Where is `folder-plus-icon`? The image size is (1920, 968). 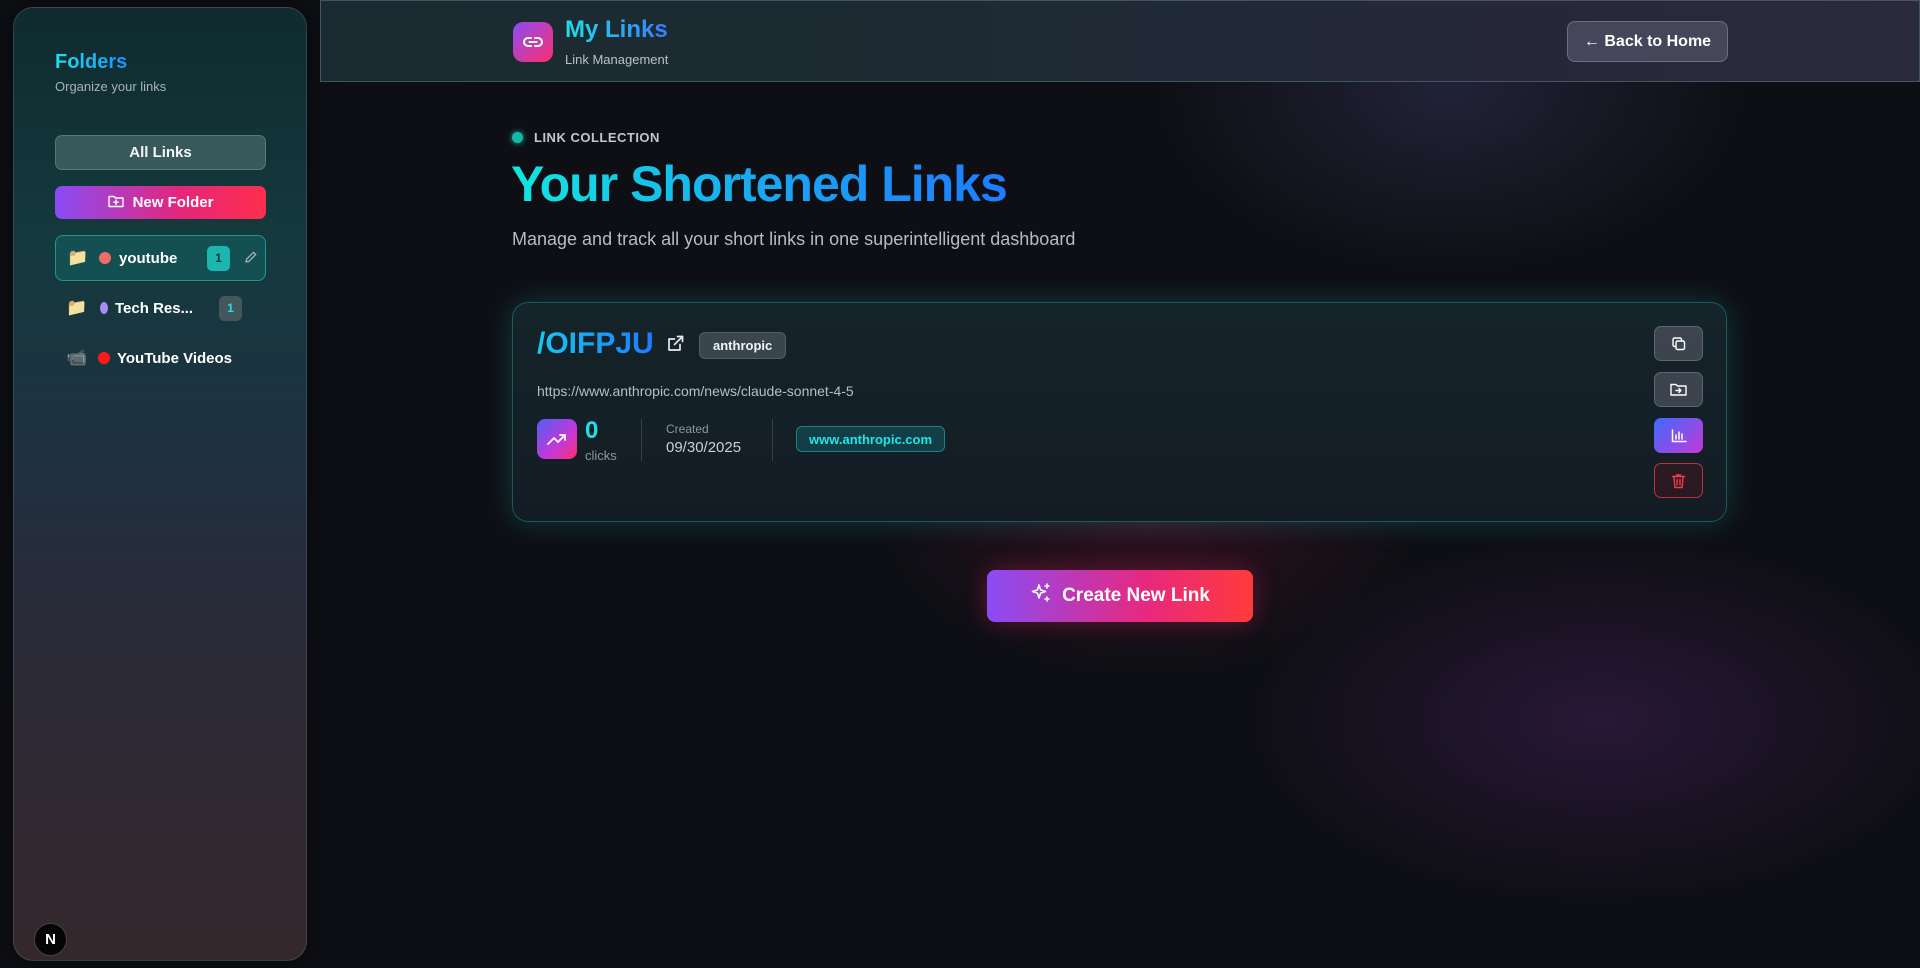
folder-plus-icon is located at coordinates (115, 203).